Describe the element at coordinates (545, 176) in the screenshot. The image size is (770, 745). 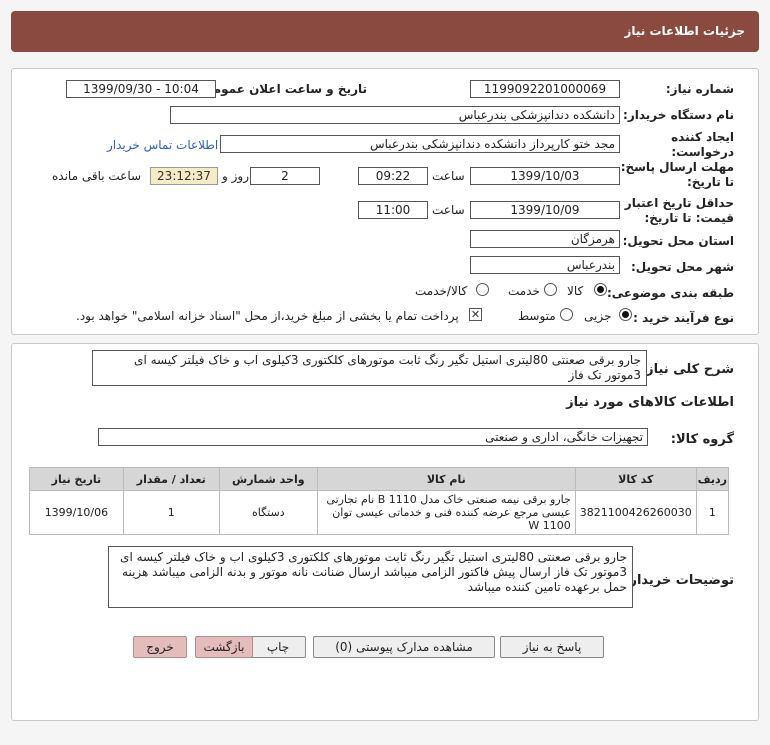
I see `deadline-date-field: 1399/10/03` at that location.